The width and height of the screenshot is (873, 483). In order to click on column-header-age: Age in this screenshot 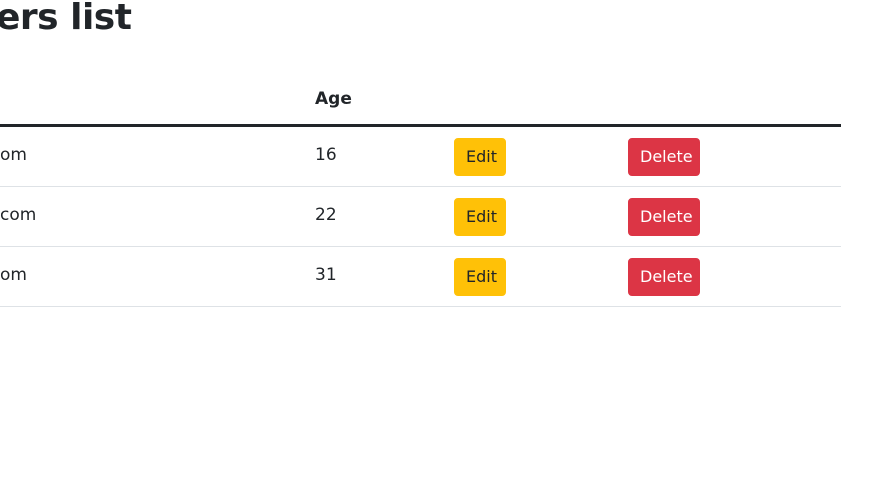, I will do `click(333, 99)`.